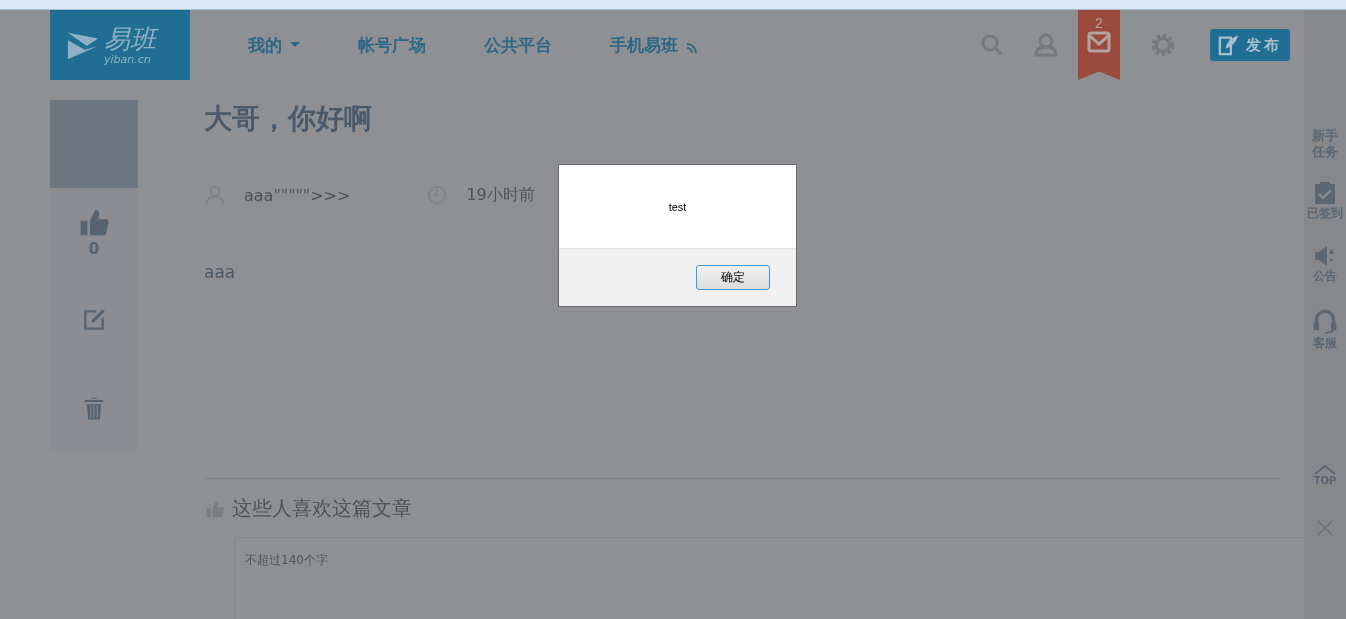 Image resolution: width=1346 pixels, height=619 pixels. Describe the element at coordinates (1229, 45) in the screenshot. I see `quill-icon` at that location.